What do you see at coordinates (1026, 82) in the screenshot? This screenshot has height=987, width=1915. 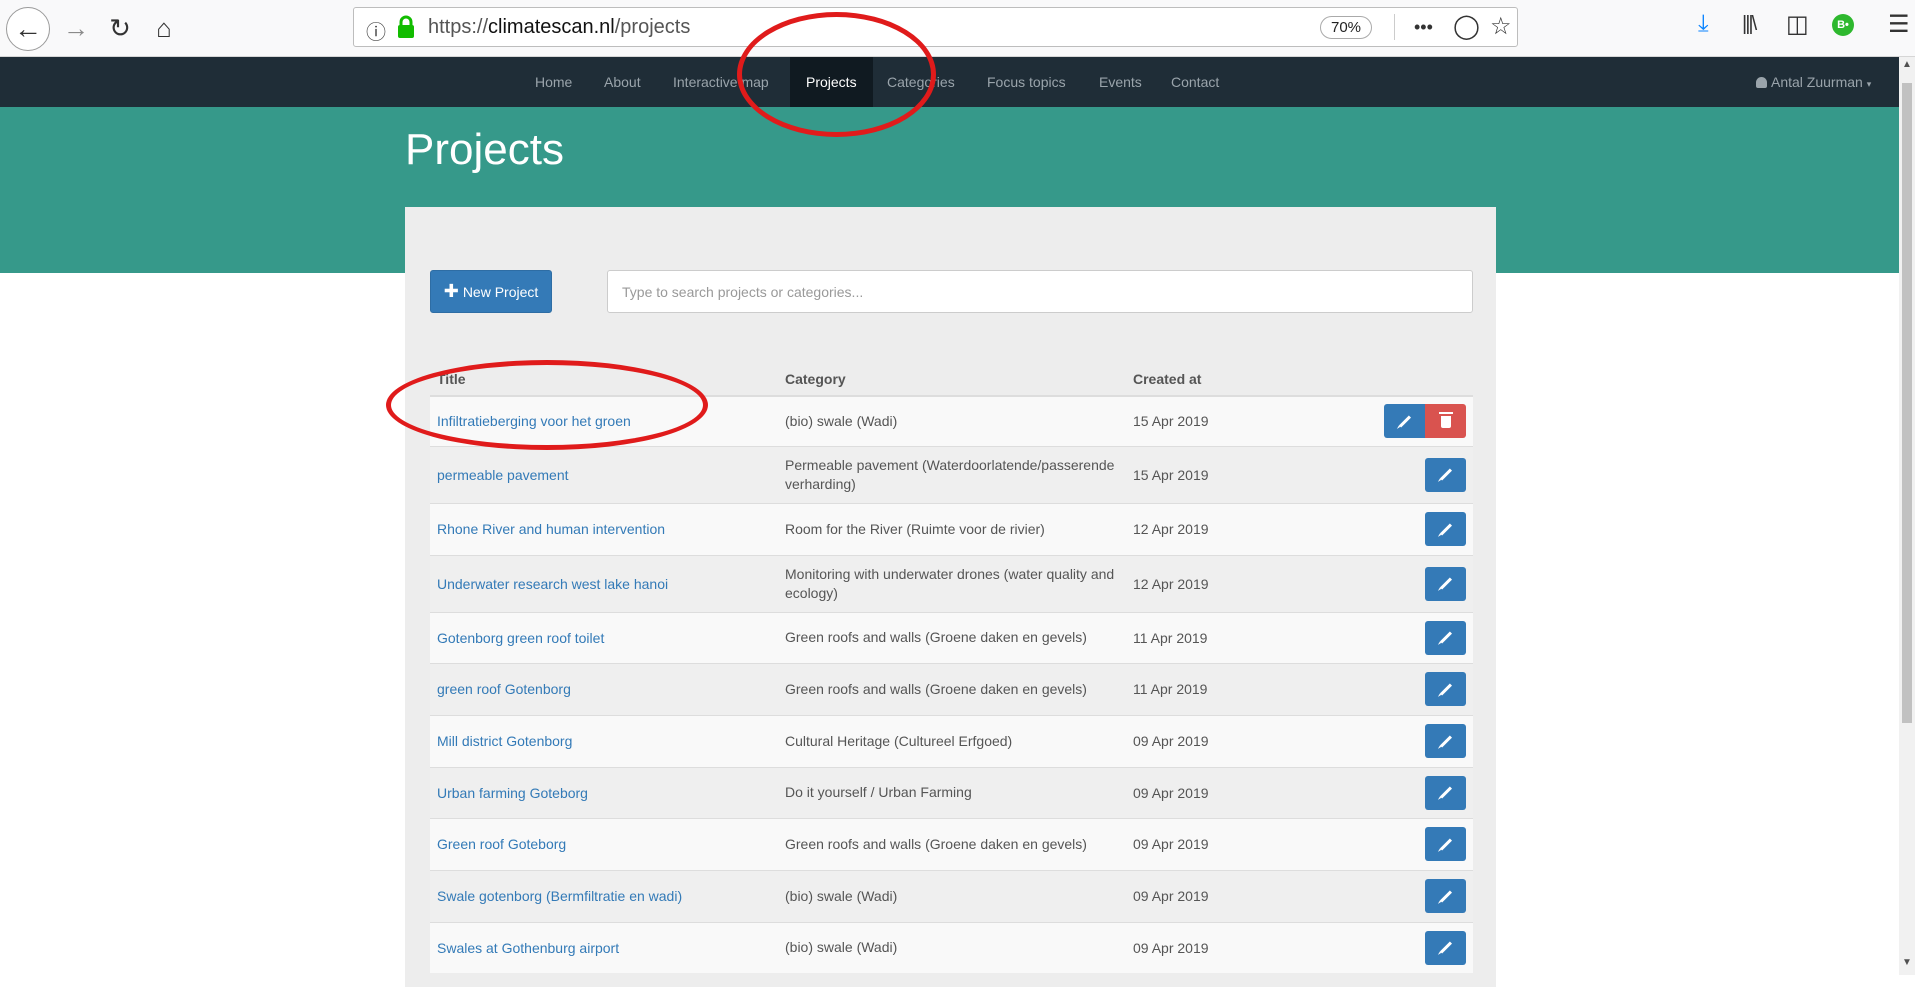 I see `nav-focus-topics: Focus topics` at bounding box center [1026, 82].